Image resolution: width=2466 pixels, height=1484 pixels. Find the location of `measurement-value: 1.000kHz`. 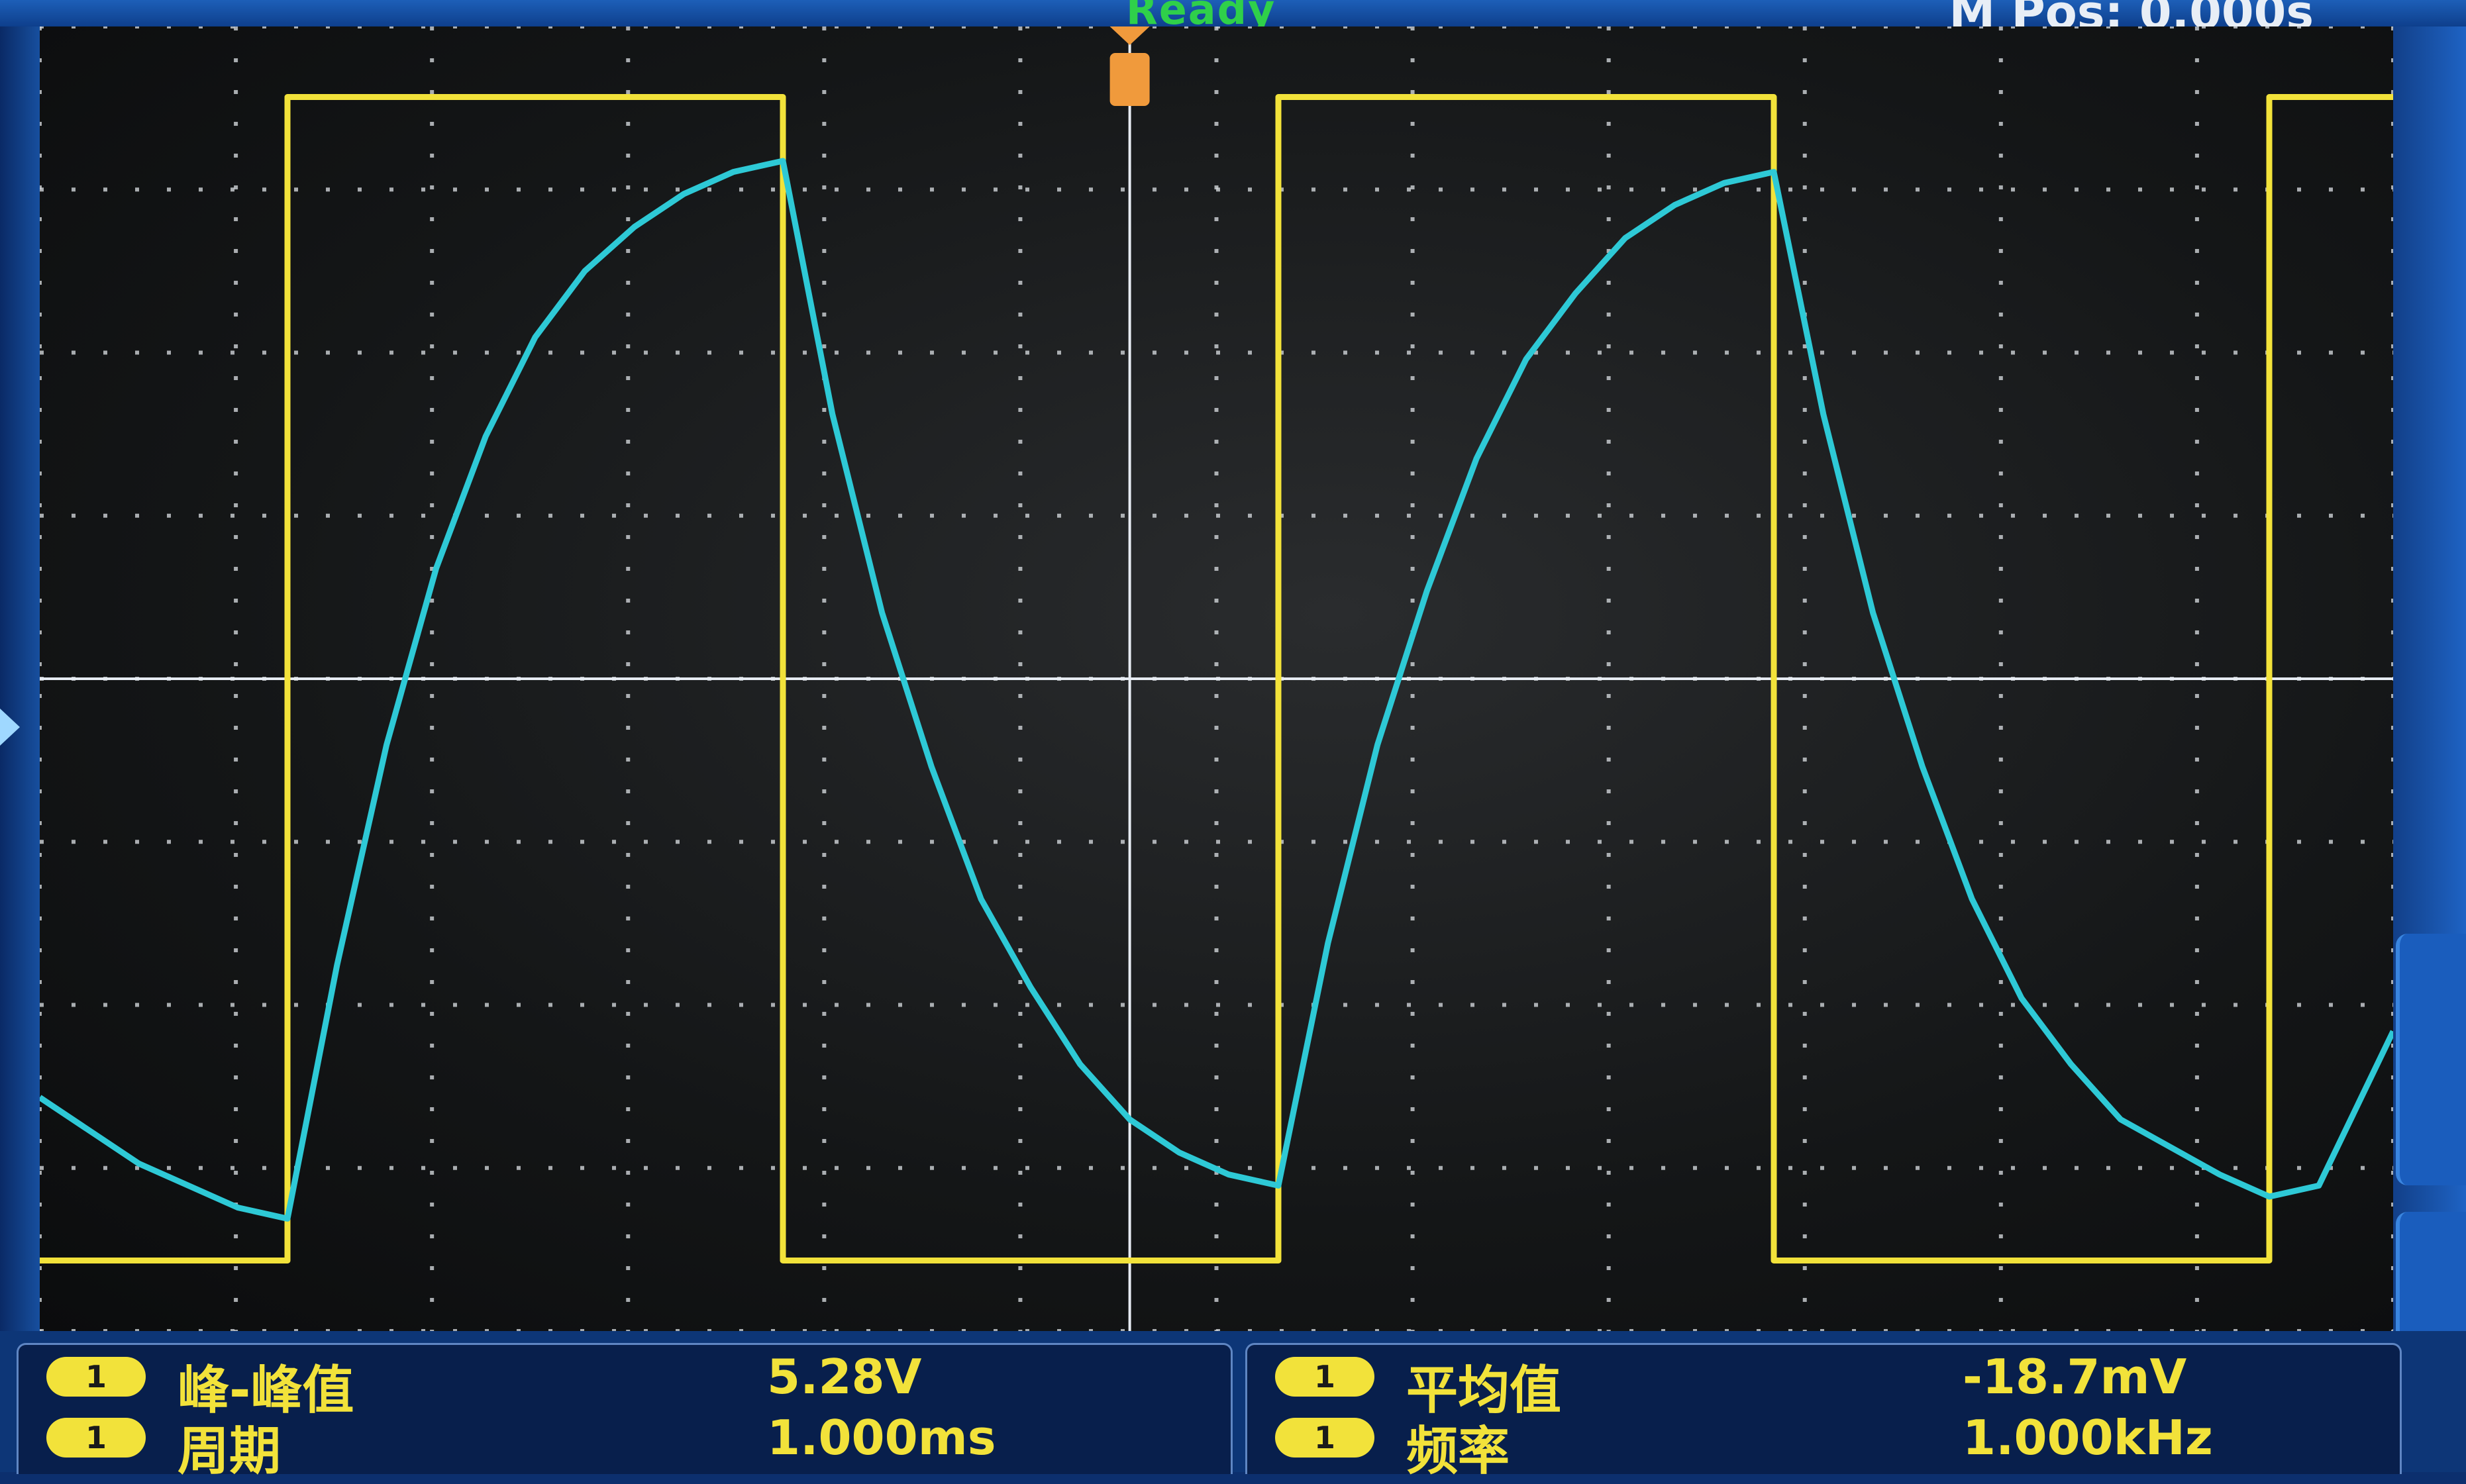

measurement-value: 1.000kHz is located at coordinates (2088, 1437).